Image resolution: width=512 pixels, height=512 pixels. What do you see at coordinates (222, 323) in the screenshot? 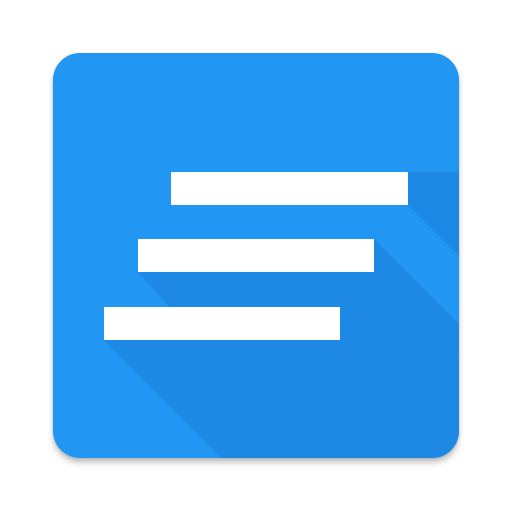
I see `bottom-bar` at bounding box center [222, 323].